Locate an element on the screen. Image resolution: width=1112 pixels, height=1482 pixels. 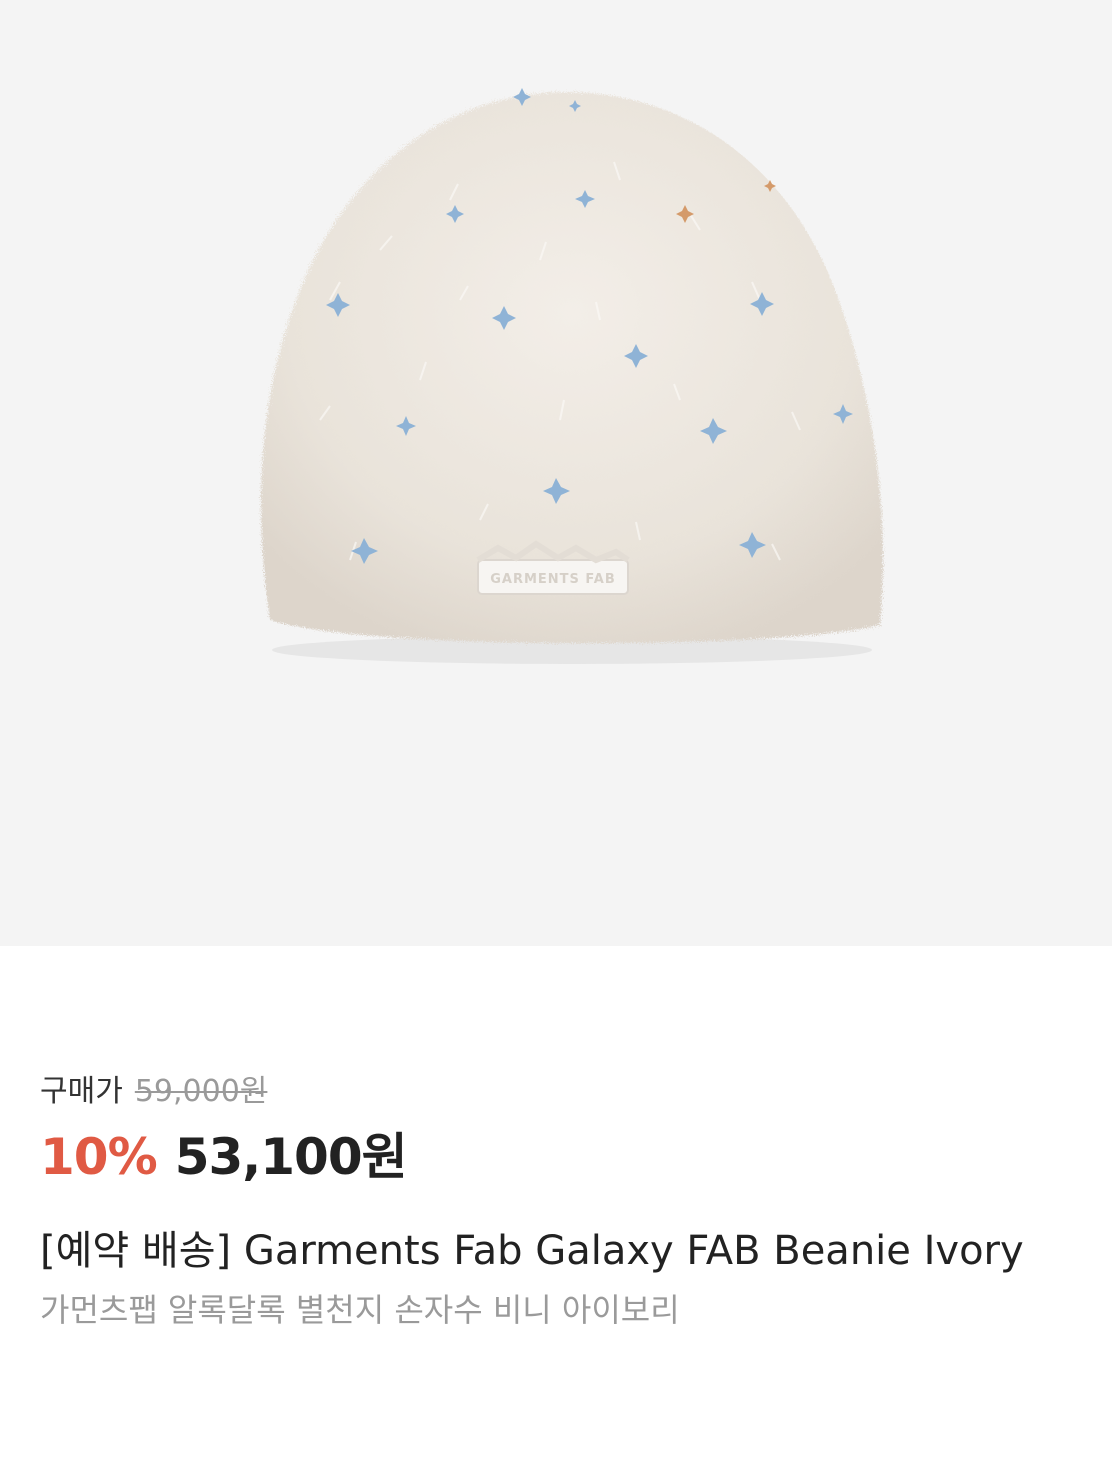
sale-price: 53,100원 is located at coordinates (291, 1157).